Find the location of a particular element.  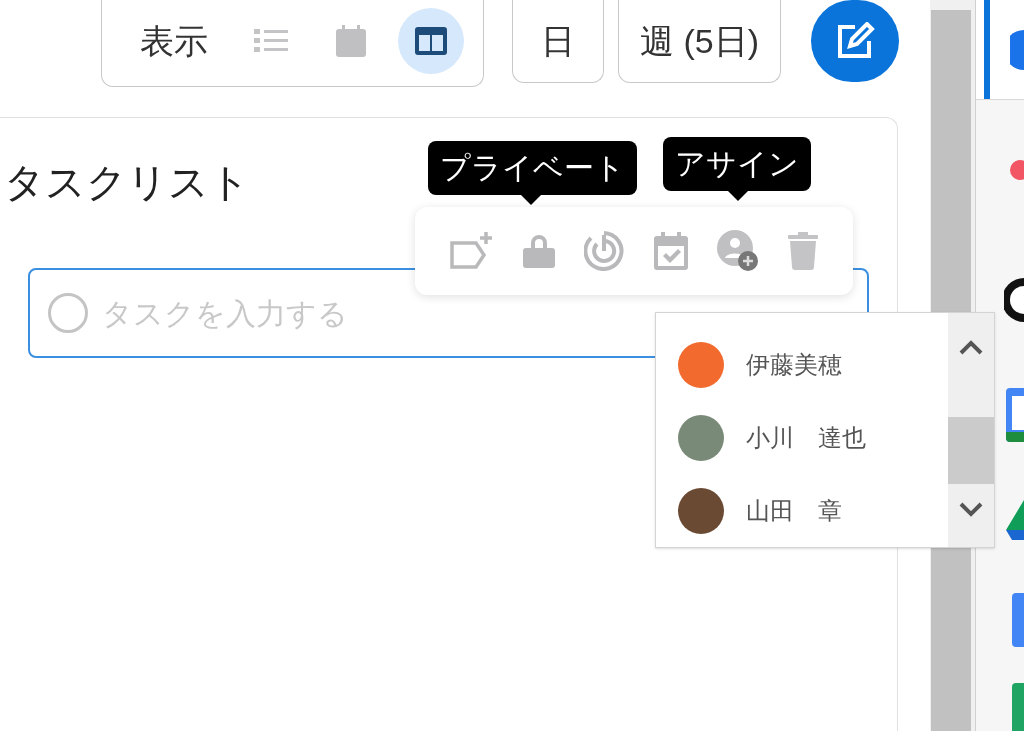

columns-icon is located at coordinates (431, 41).